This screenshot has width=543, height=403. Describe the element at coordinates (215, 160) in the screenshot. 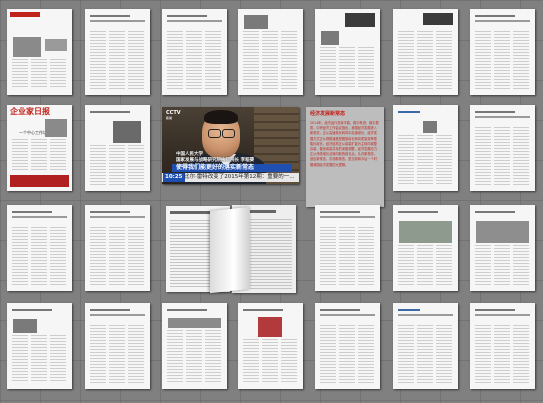

I see `speaker-title: 国家发展与战略研究院执行院长 李稻葵` at that location.